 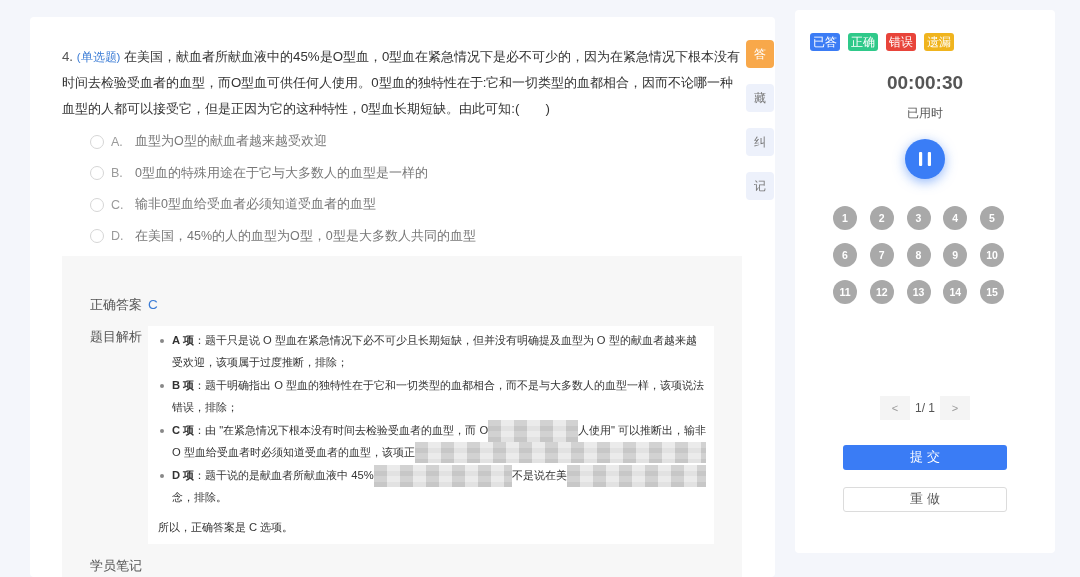 I want to click on elapsed-time: 00:00:30, so click(x=925, y=83).